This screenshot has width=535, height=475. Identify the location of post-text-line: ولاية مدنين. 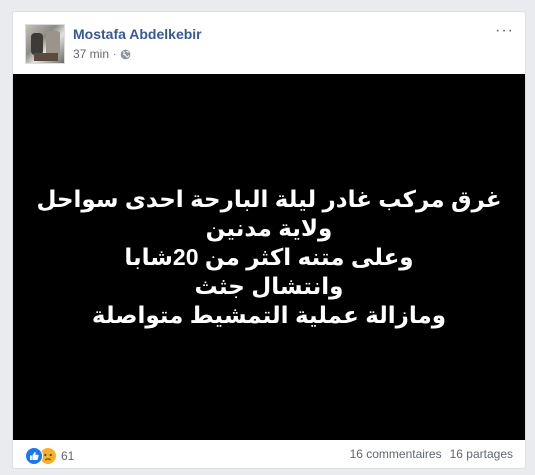
(269, 227).